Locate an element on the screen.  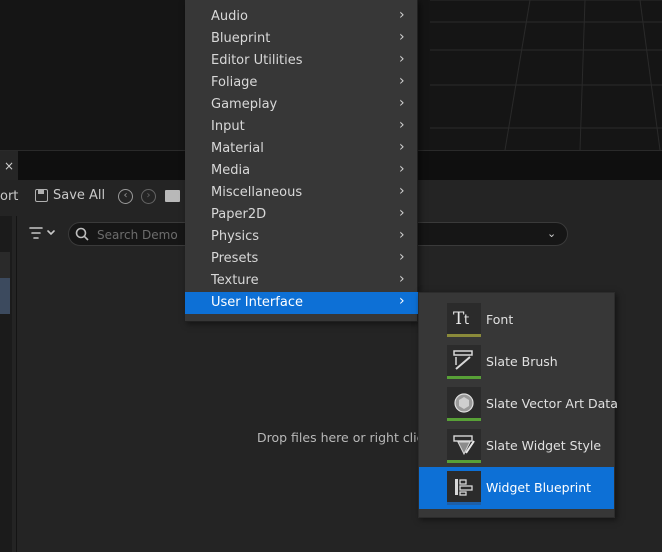
font-icon: T t is located at coordinates (464, 320).